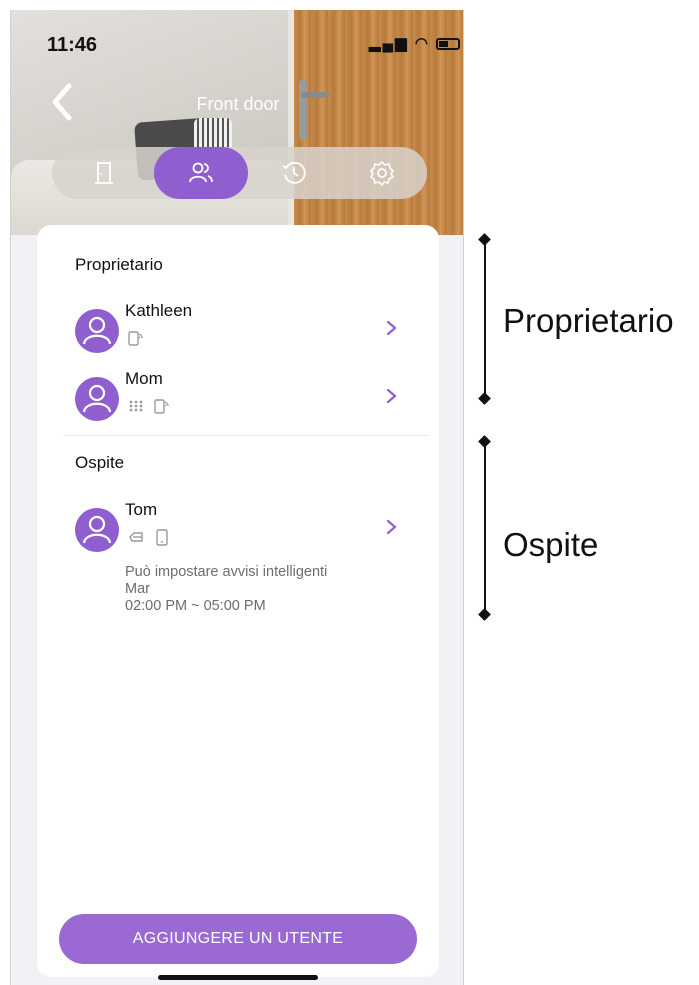  I want to click on owner-annotation-label: Proprietario, so click(588, 320).